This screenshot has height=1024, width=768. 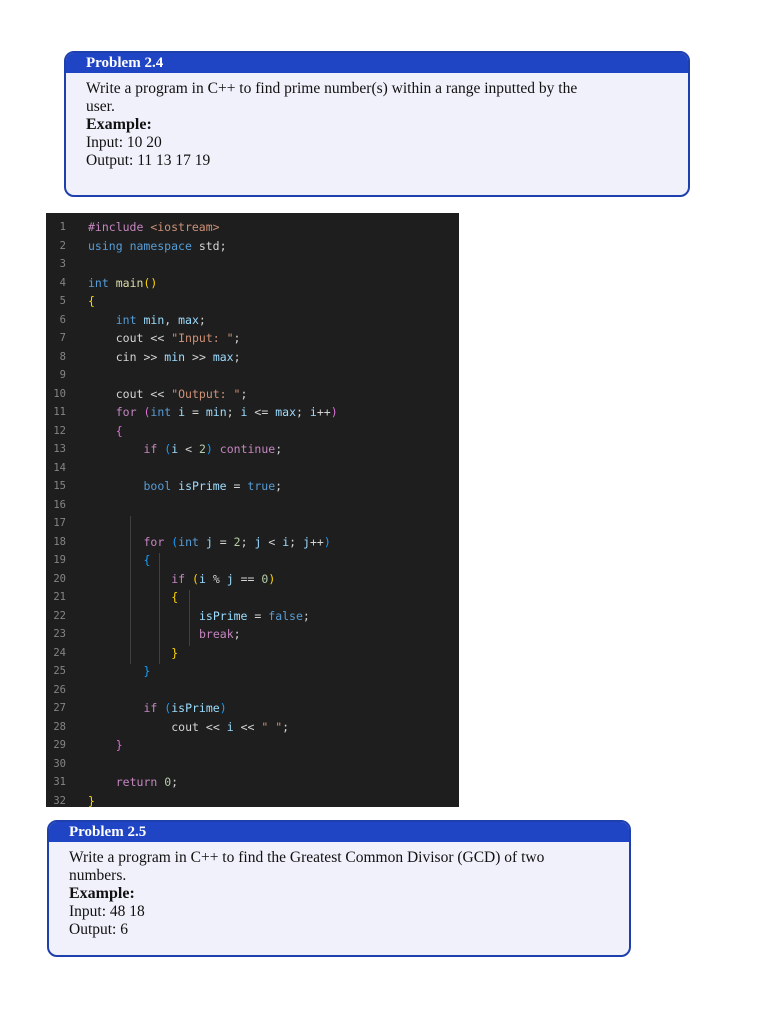 What do you see at coordinates (252, 301) in the screenshot?
I see `code-line: 5{` at bounding box center [252, 301].